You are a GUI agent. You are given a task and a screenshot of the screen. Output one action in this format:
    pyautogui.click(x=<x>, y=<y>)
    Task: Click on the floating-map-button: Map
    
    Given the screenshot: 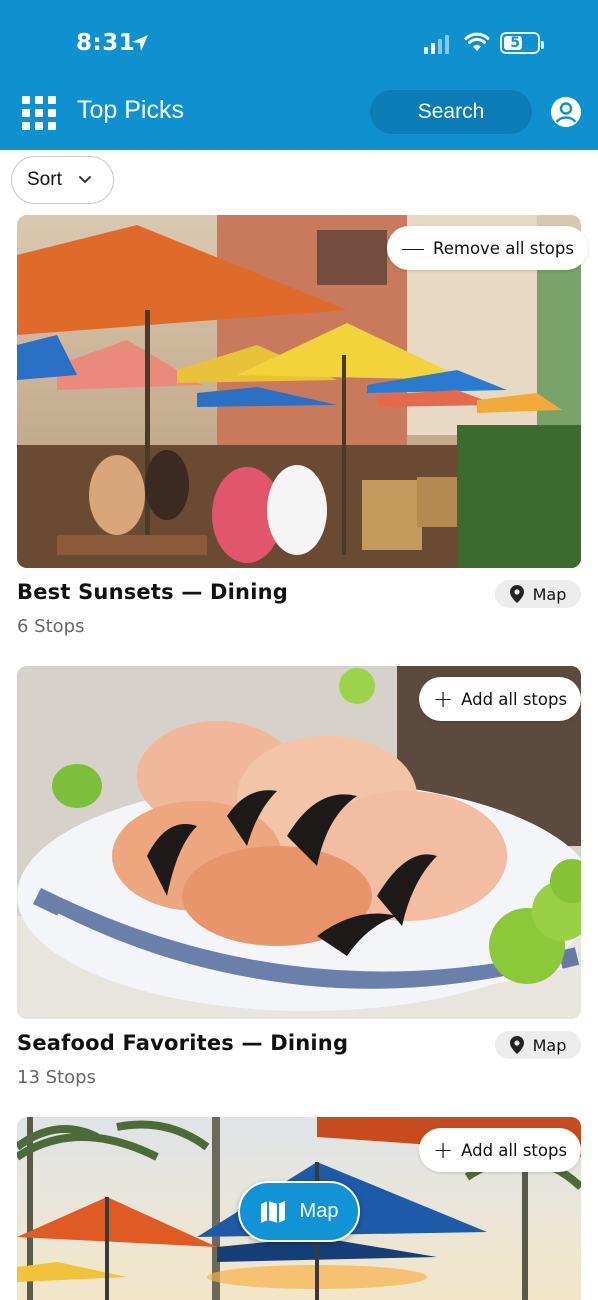 What is the action you would take?
    pyautogui.click(x=299, y=1211)
    